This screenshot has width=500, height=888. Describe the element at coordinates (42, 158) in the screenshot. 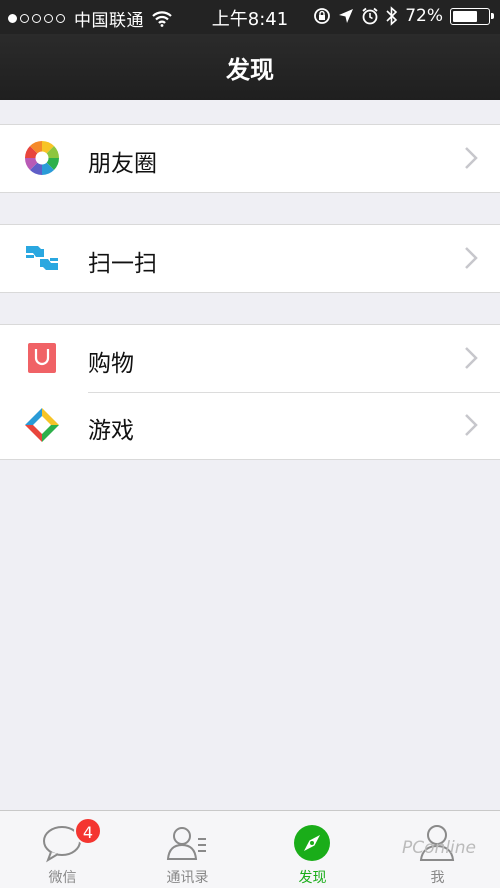

I see `moments-icon` at that location.